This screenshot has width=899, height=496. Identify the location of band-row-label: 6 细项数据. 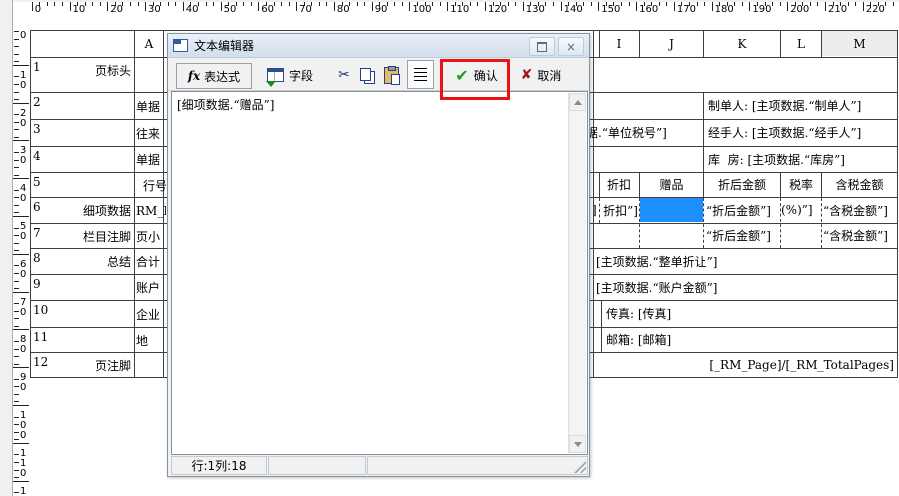
(82, 210).